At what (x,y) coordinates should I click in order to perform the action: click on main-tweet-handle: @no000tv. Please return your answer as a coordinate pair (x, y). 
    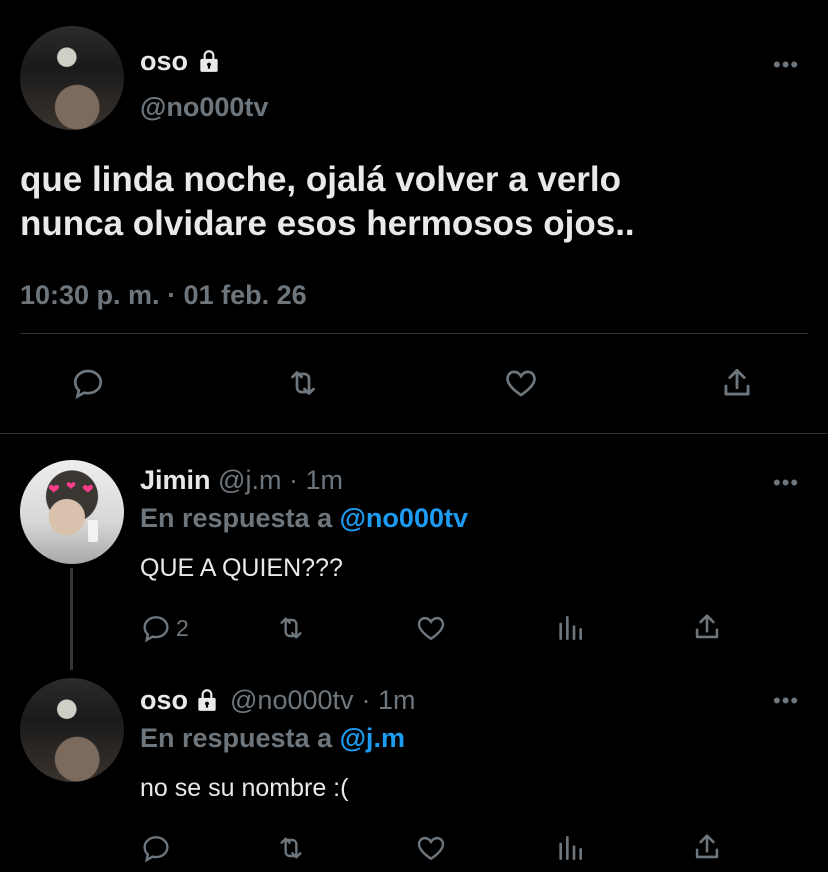
    Looking at the image, I should click on (204, 107).